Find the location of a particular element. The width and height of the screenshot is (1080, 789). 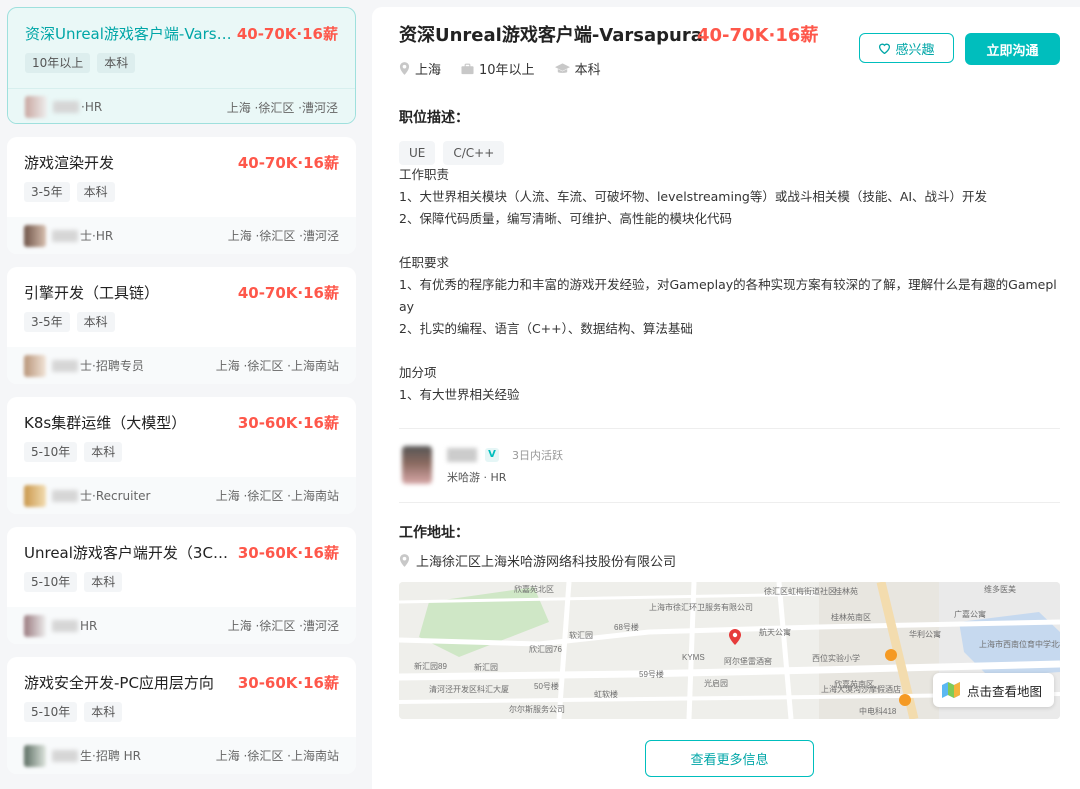

work-address: 上海徐汇区上海米哈游网络科技股份有限公司 is located at coordinates (537, 560).